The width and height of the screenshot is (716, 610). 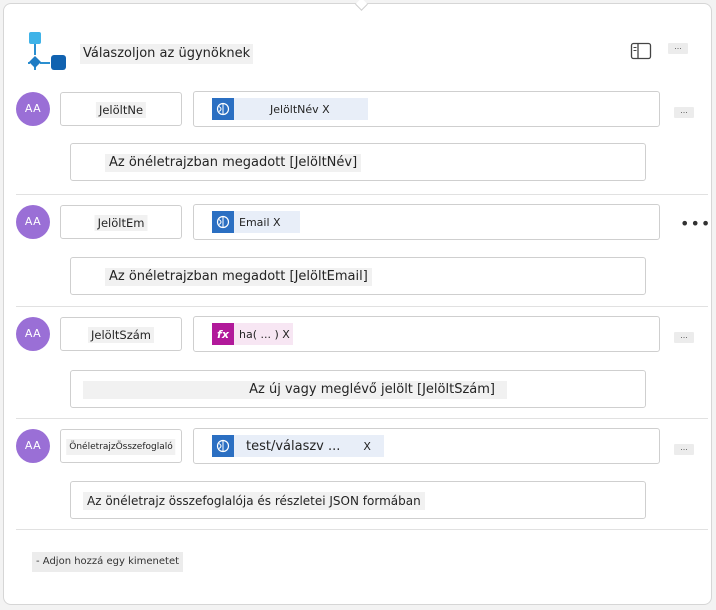 I want to click on output-name-field: JelöltSzám, so click(x=121, y=334).